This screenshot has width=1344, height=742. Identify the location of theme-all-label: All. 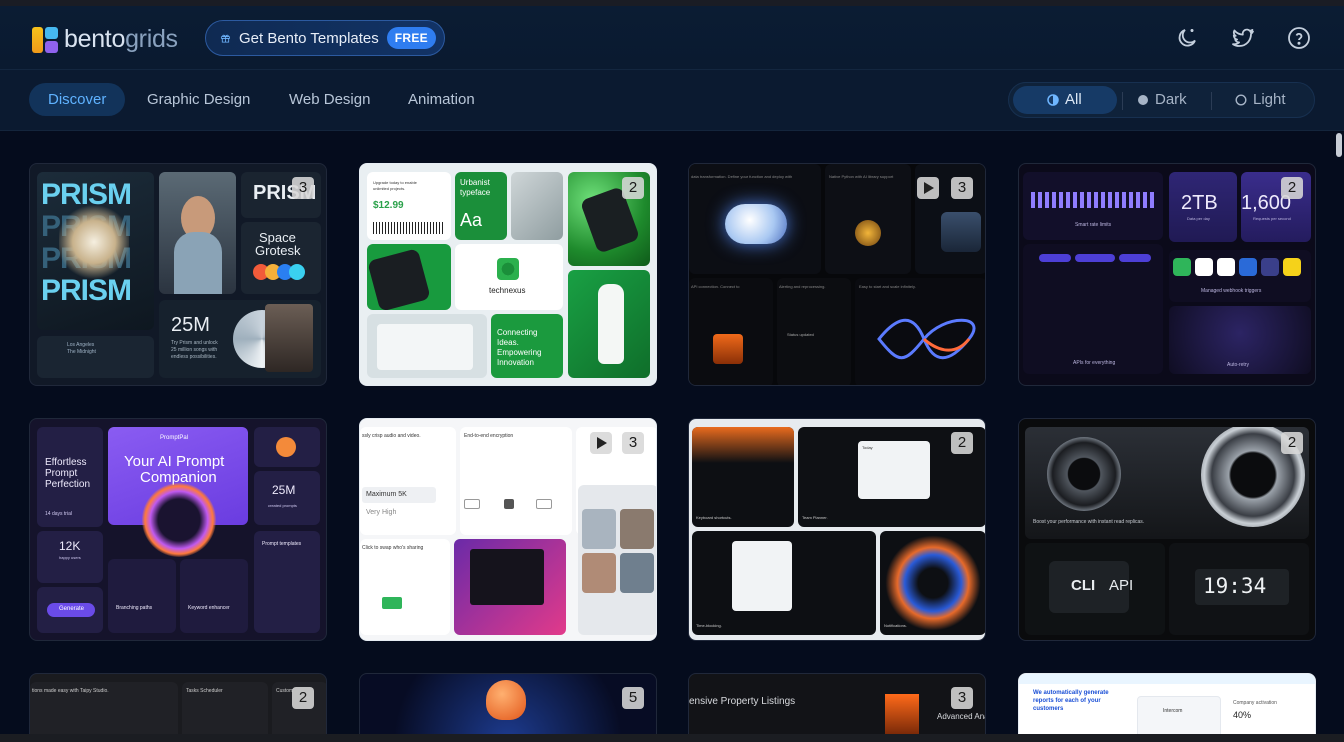
(1073, 99).